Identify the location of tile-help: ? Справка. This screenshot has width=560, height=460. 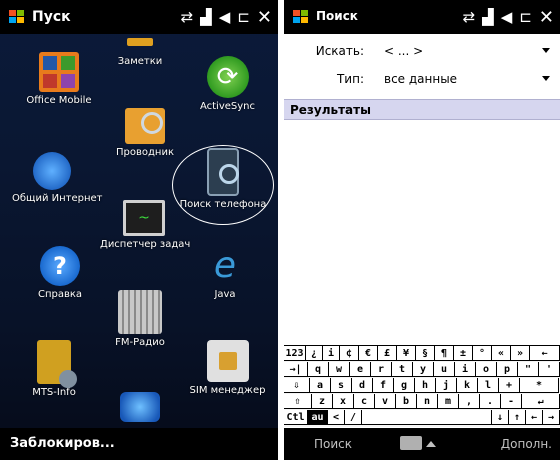
(60, 273).